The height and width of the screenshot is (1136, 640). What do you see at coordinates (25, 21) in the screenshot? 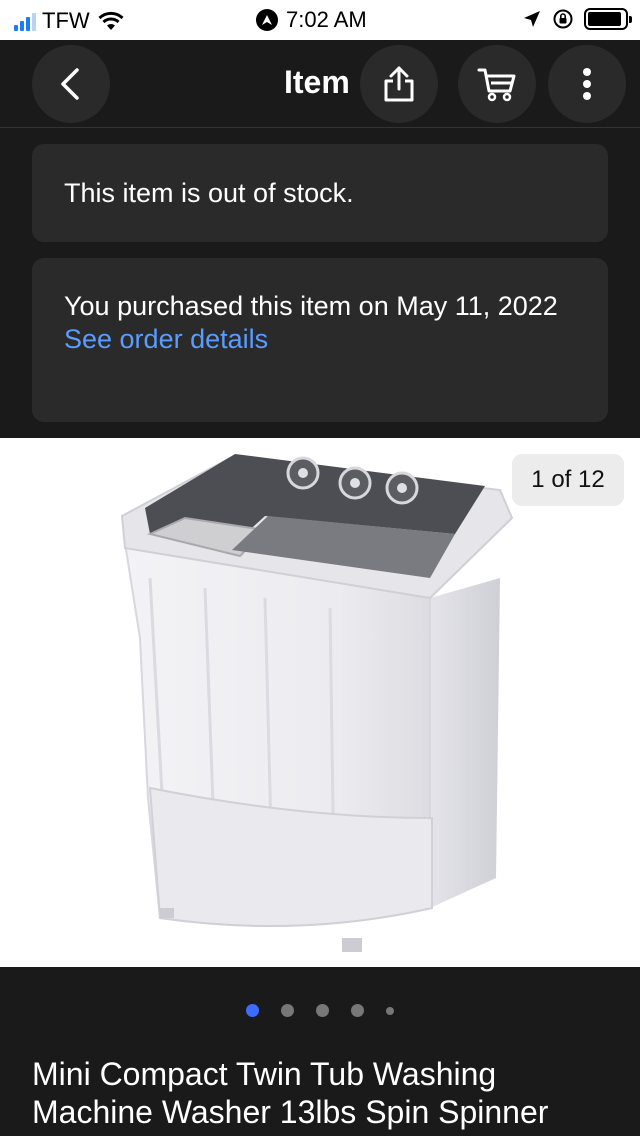
I see `signal-icon` at bounding box center [25, 21].